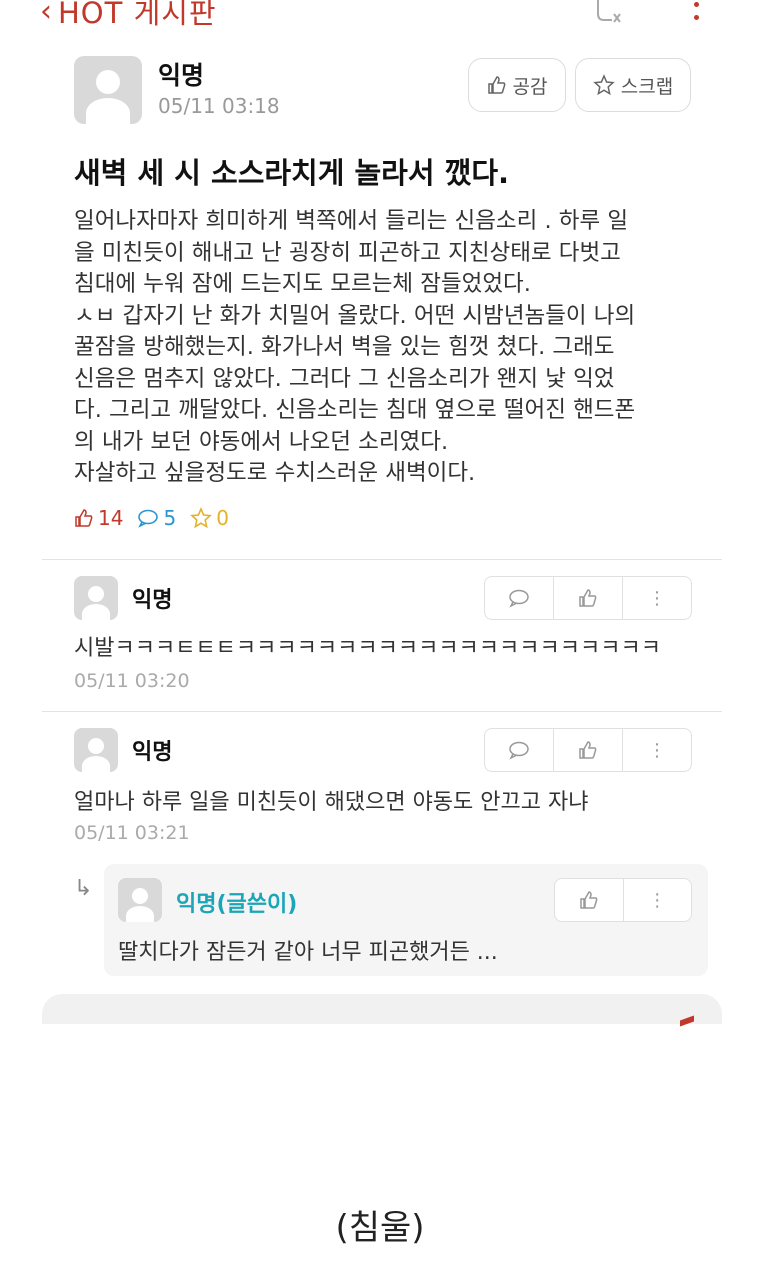 The image size is (760, 1280). Describe the element at coordinates (132, 833) in the screenshot. I see `comment-time: 05/11 03:21` at that location.